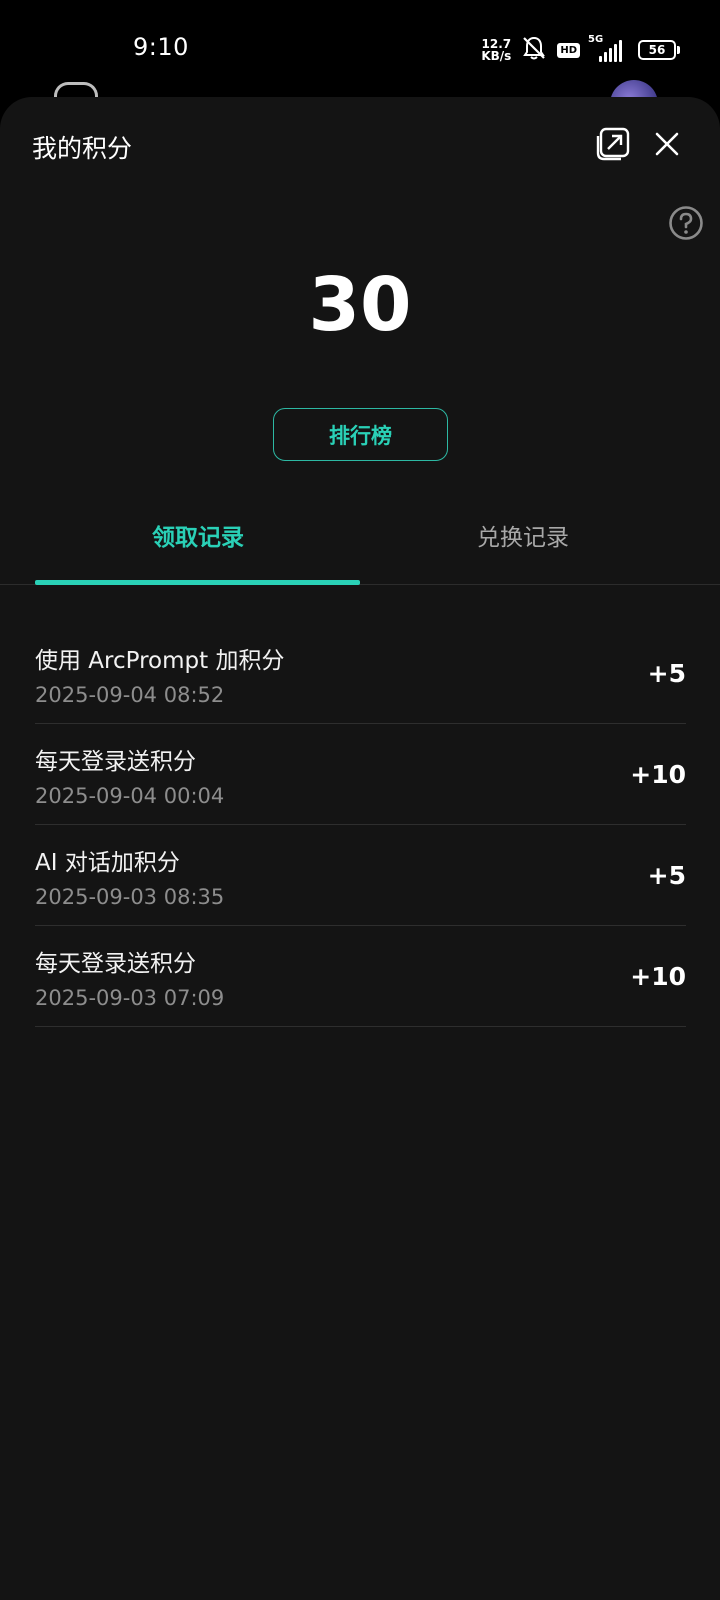 The width and height of the screenshot is (720, 1600). I want to click on mute-bell-icon, so click(534, 50).